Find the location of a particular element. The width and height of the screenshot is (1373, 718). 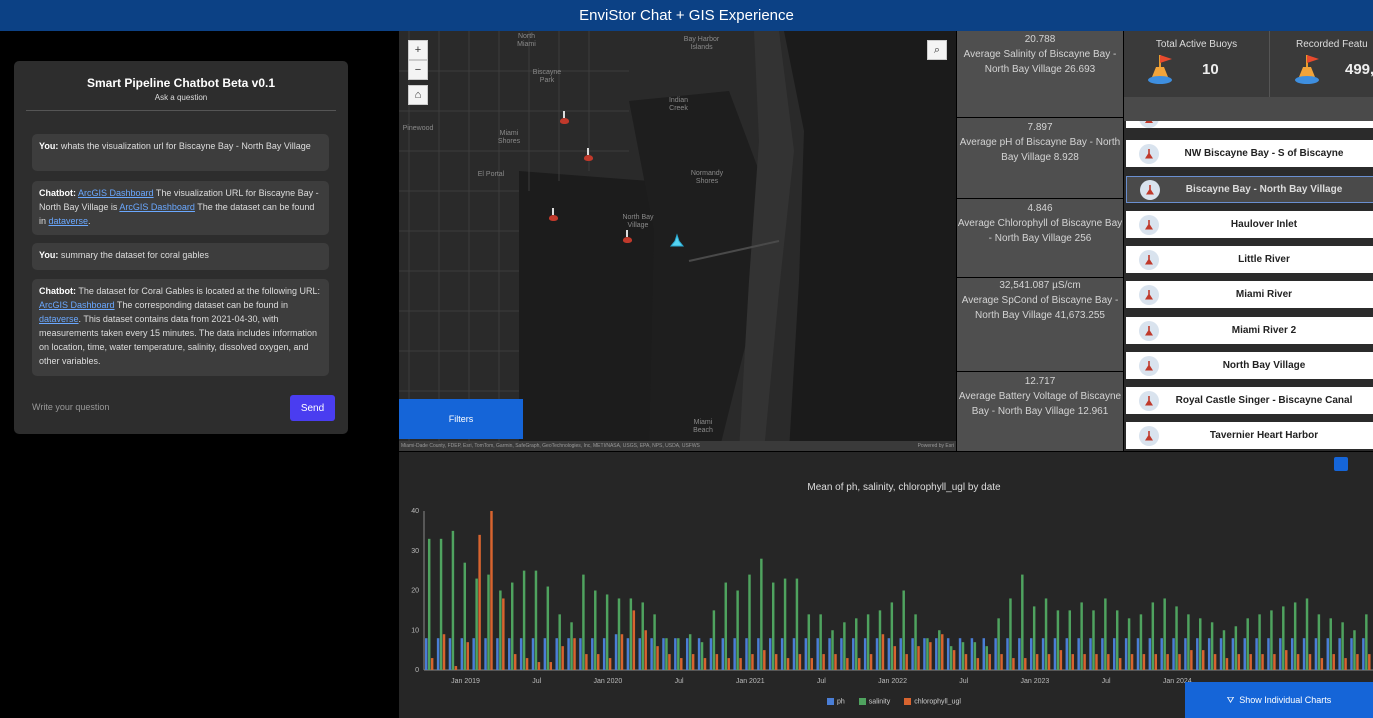

selected-buoy-icon is located at coordinates (677, 241).